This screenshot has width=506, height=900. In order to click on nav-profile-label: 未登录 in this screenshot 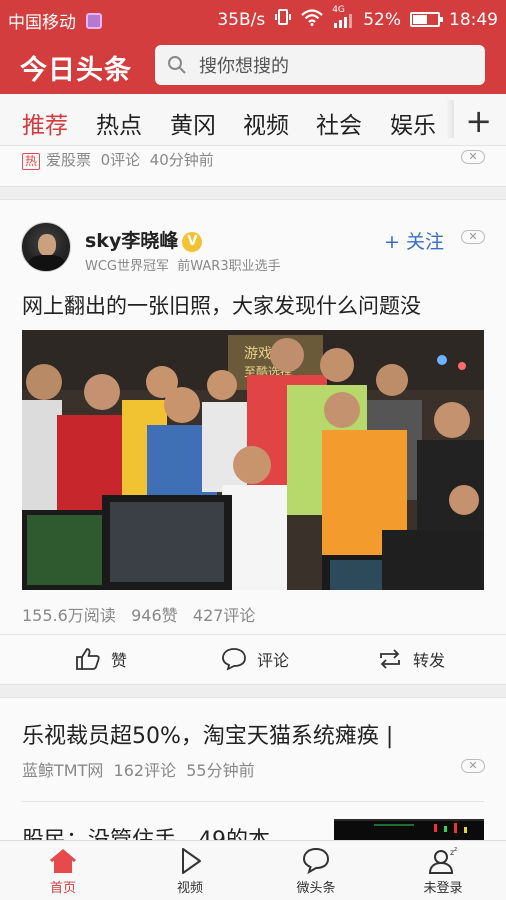, I will do `click(443, 888)`.